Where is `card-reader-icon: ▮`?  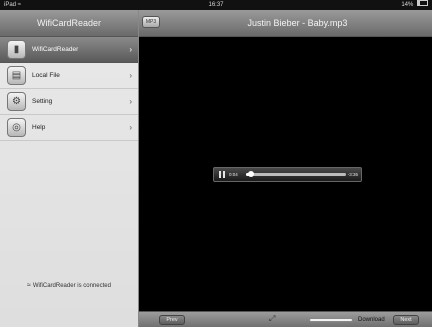
card-reader-icon: ▮ is located at coordinates (16, 49).